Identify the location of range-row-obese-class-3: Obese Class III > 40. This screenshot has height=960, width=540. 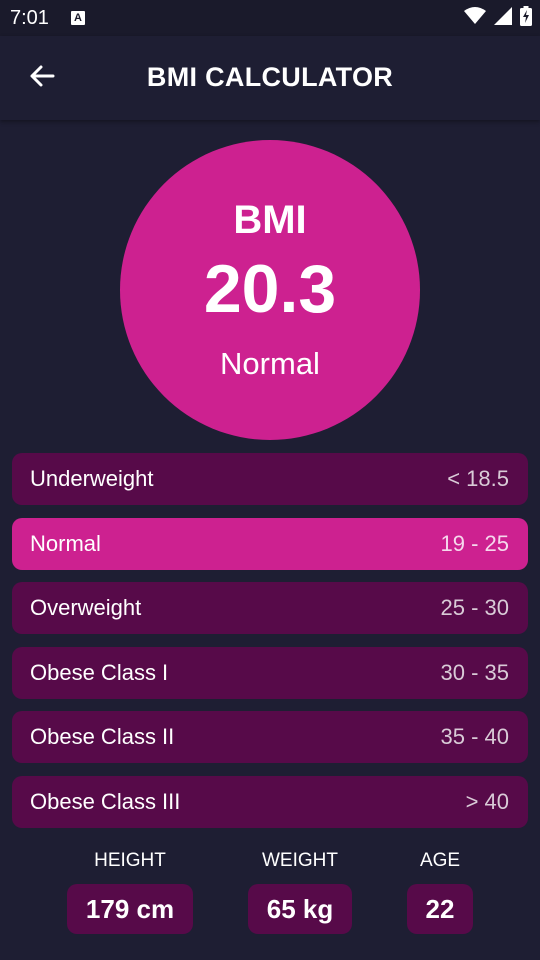
(270, 801).